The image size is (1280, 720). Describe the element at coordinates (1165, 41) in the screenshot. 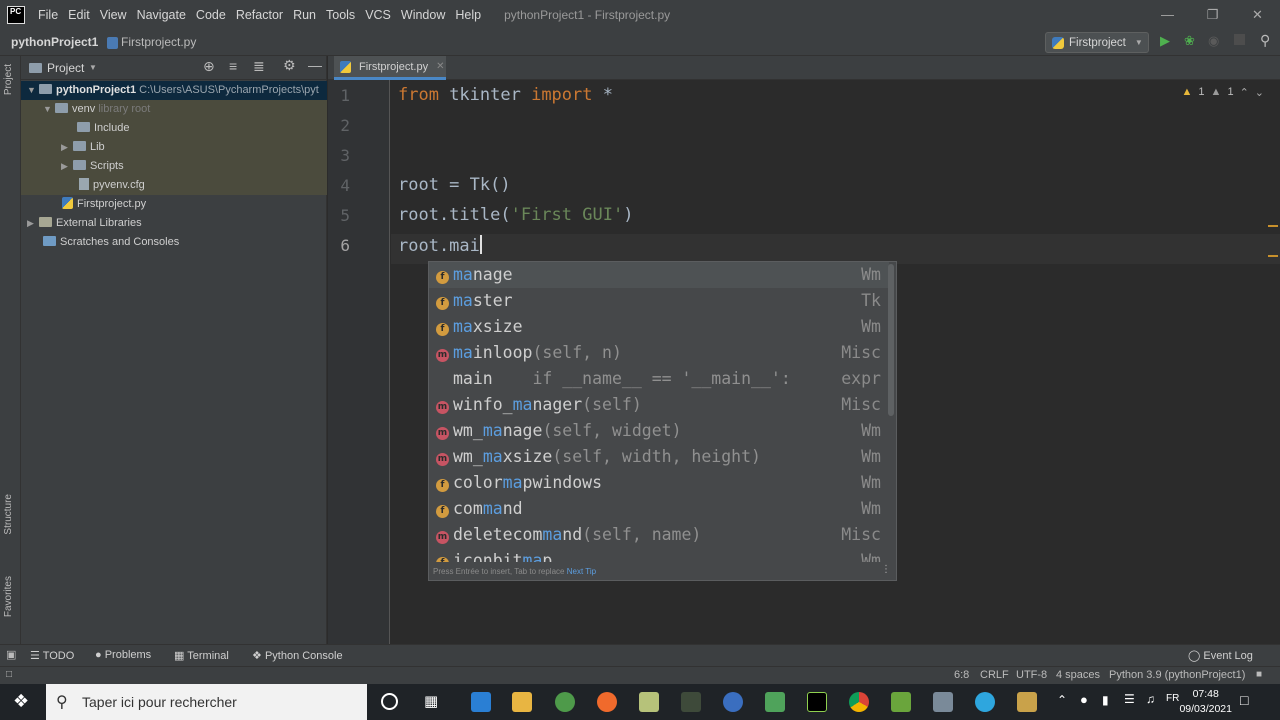

I see `run-icon: ▶` at that location.